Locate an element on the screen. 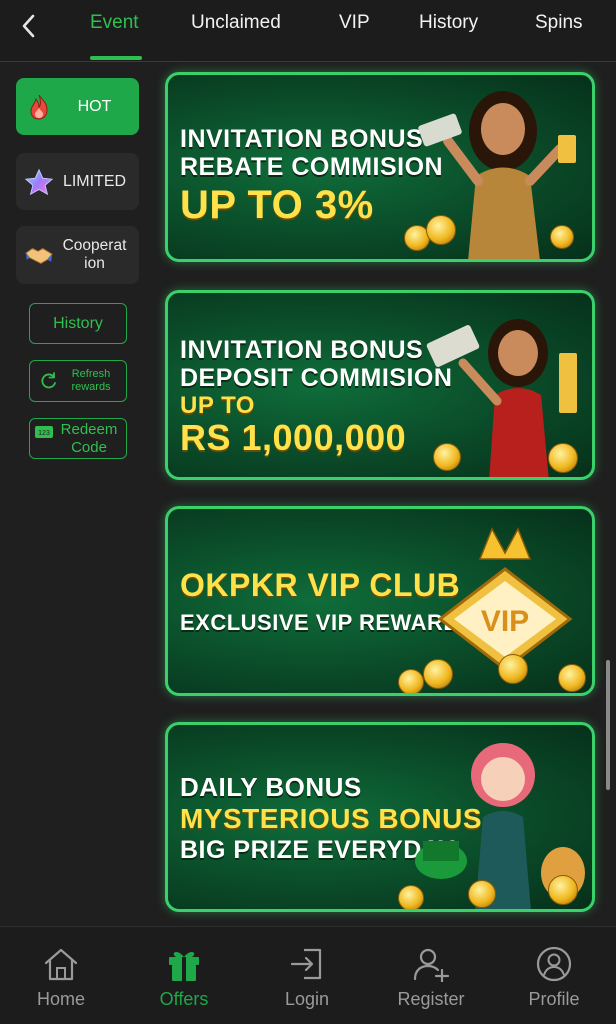 This screenshot has width=616, height=1024. nav-label: Home is located at coordinates (60, 999).